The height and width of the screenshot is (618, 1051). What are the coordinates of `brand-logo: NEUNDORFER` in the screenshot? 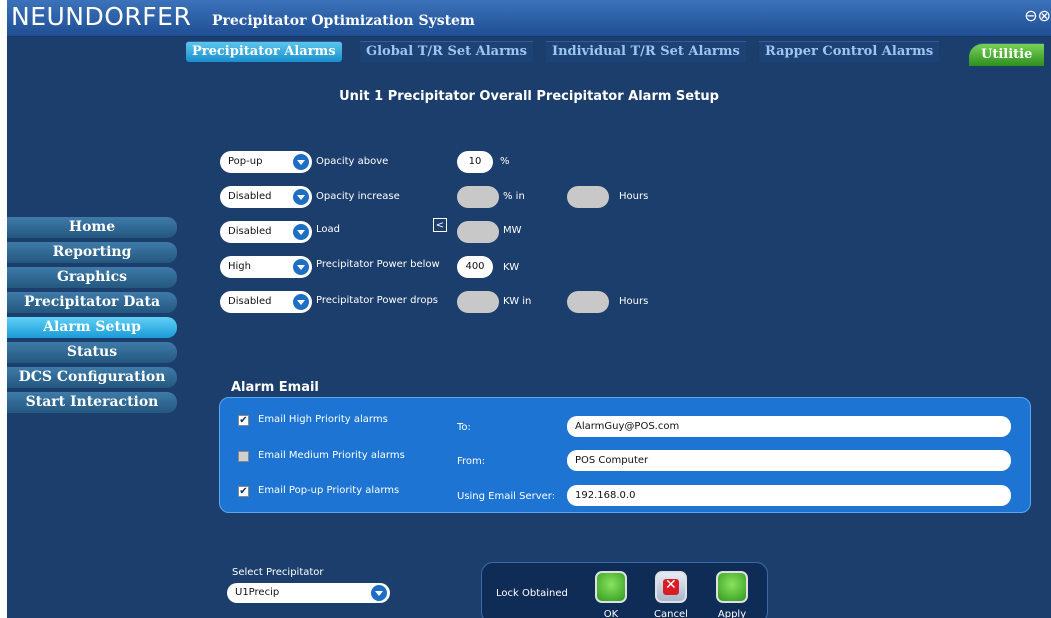 It's located at (101, 16).